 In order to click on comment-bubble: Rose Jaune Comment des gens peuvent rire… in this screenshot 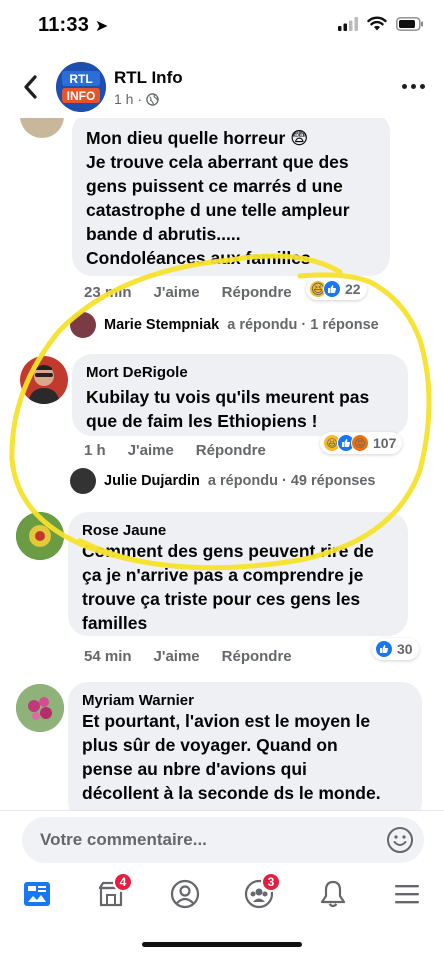, I will do `click(238, 574)`.